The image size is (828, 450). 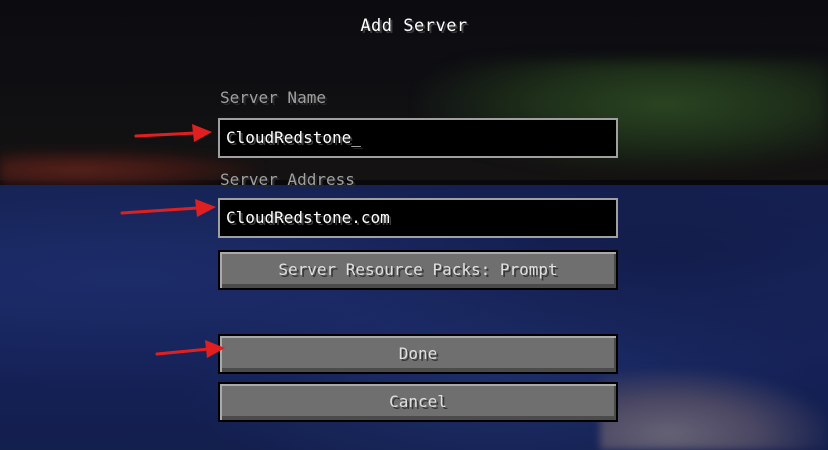 What do you see at coordinates (418, 138) in the screenshot?
I see `server-name-input: CloudRedstone_` at bounding box center [418, 138].